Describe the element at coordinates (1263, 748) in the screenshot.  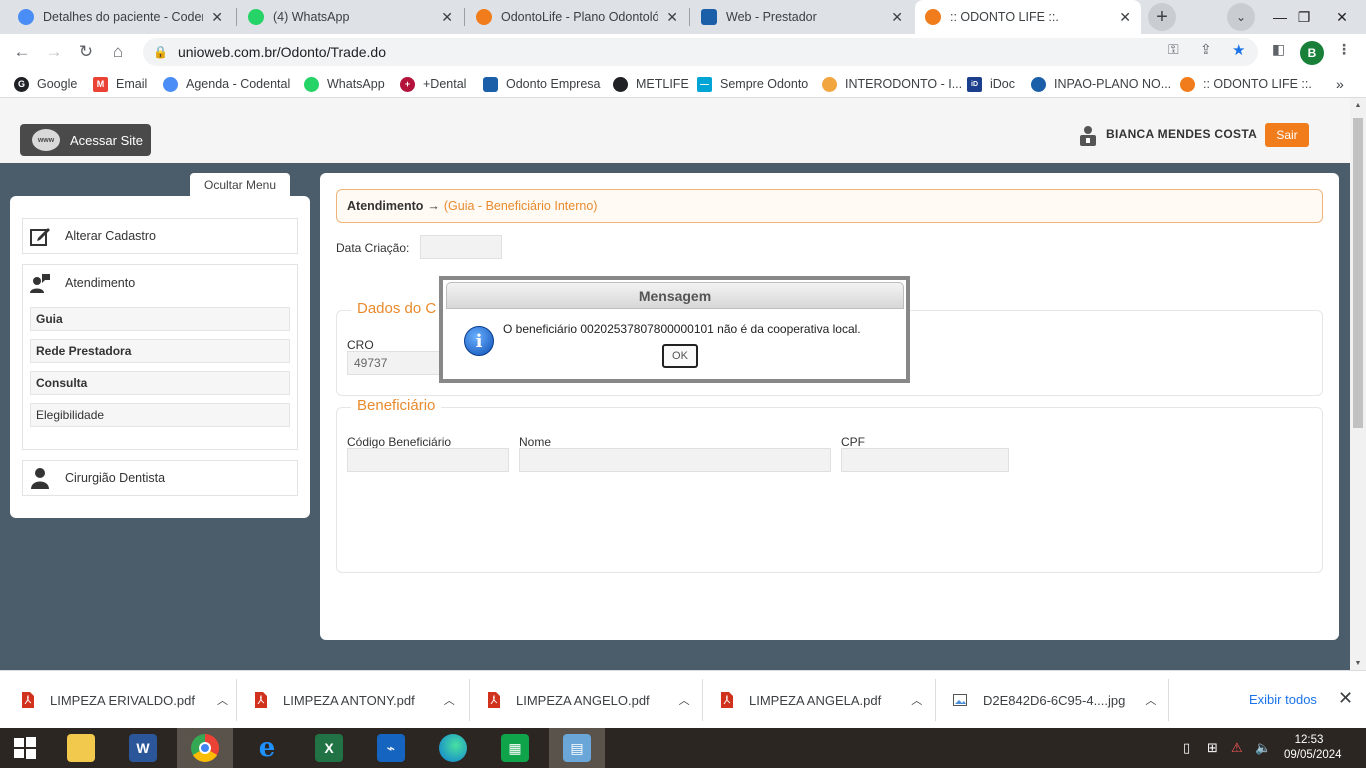
I see `volume-icon: 🔈` at that location.